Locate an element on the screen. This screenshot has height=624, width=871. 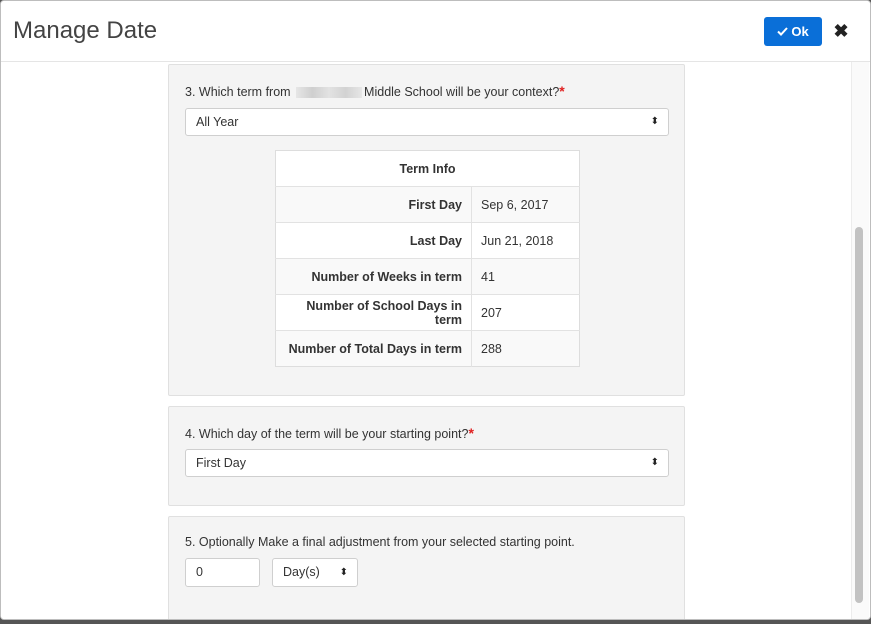
term-info-label: Number of Weeks in term is located at coordinates (373, 276).